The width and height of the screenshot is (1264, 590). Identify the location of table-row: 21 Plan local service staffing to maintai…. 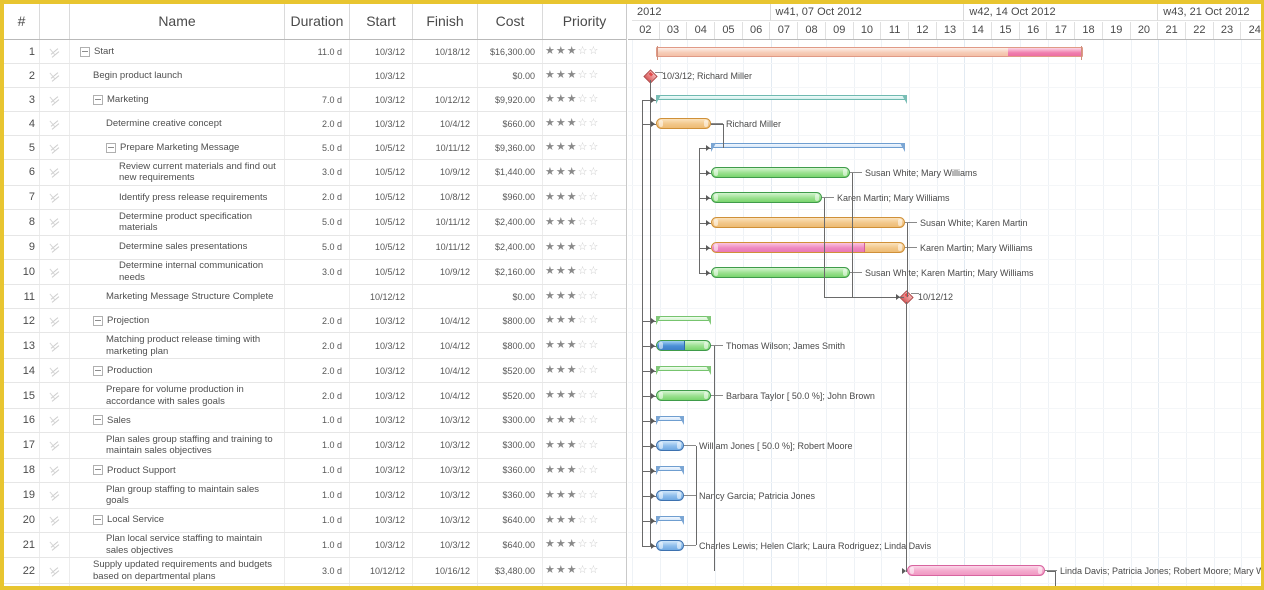
(315, 545).